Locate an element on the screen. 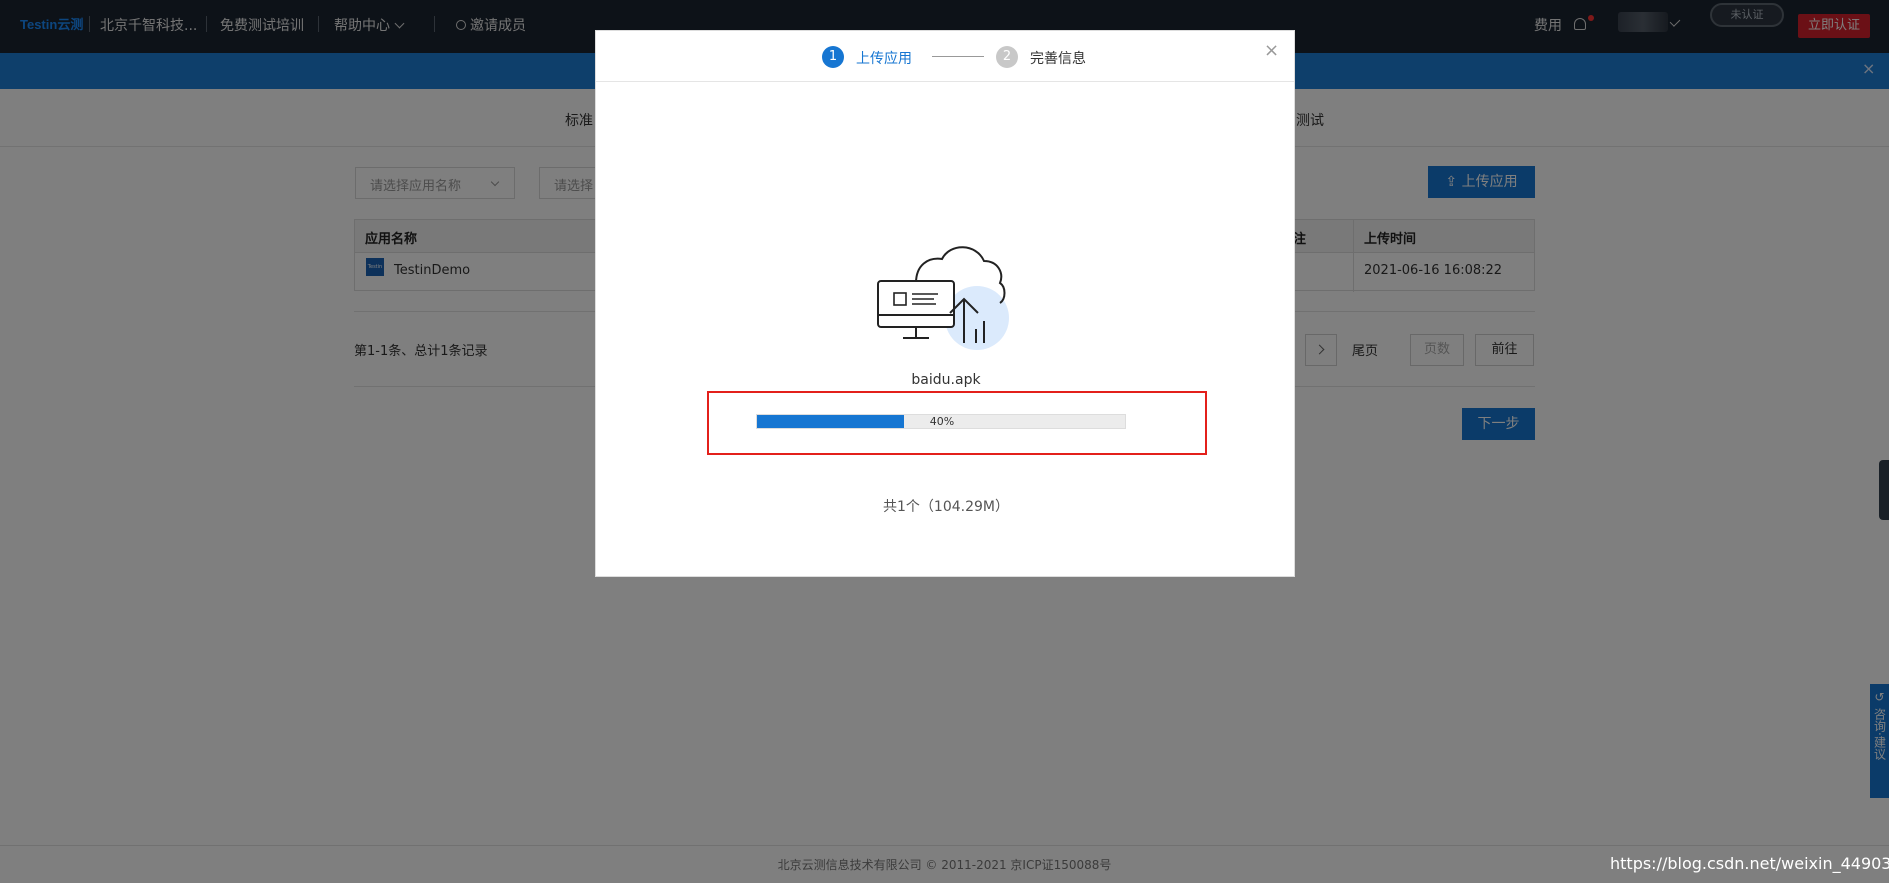 The width and height of the screenshot is (1889, 883). upload-progress-bar: 40% is located at coordinates (941, 421).